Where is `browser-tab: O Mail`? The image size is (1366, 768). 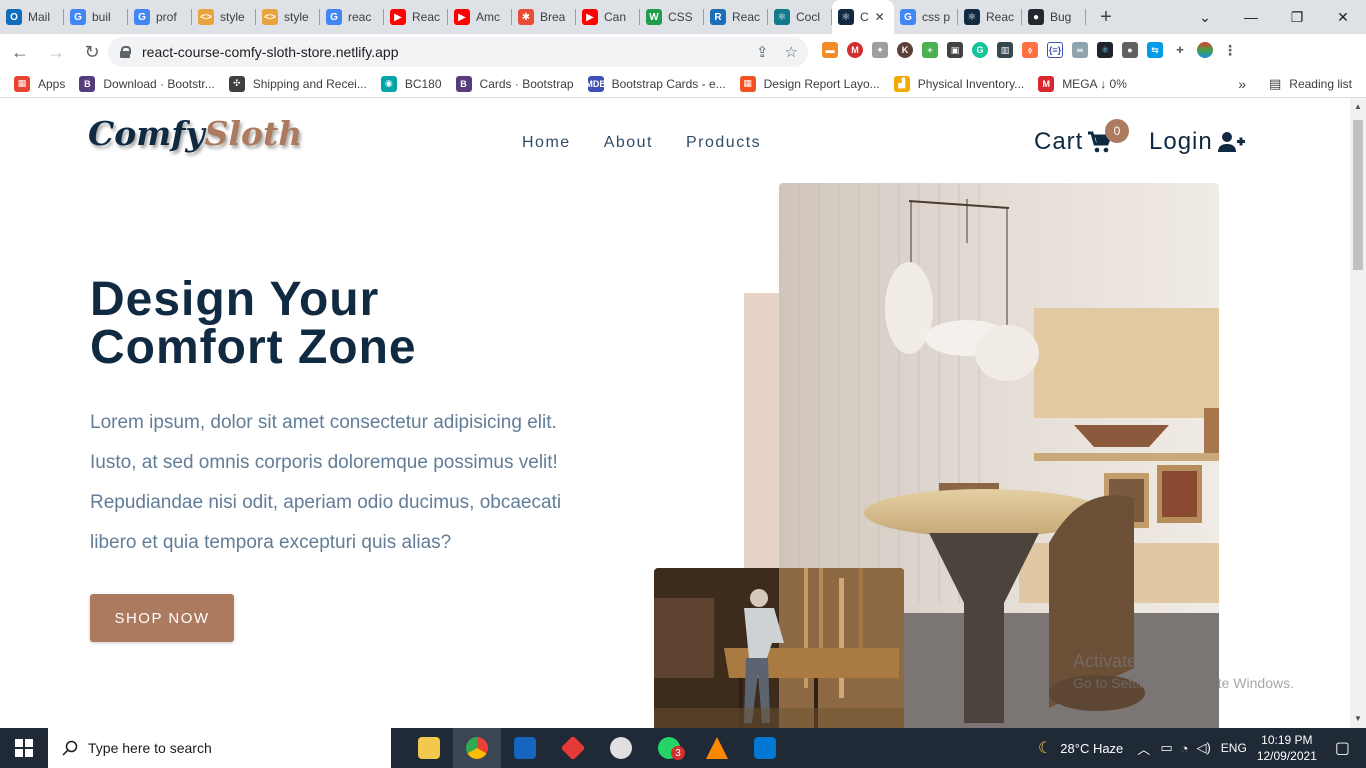
browser-tab: O Mail is located at coordinates (32, 17).